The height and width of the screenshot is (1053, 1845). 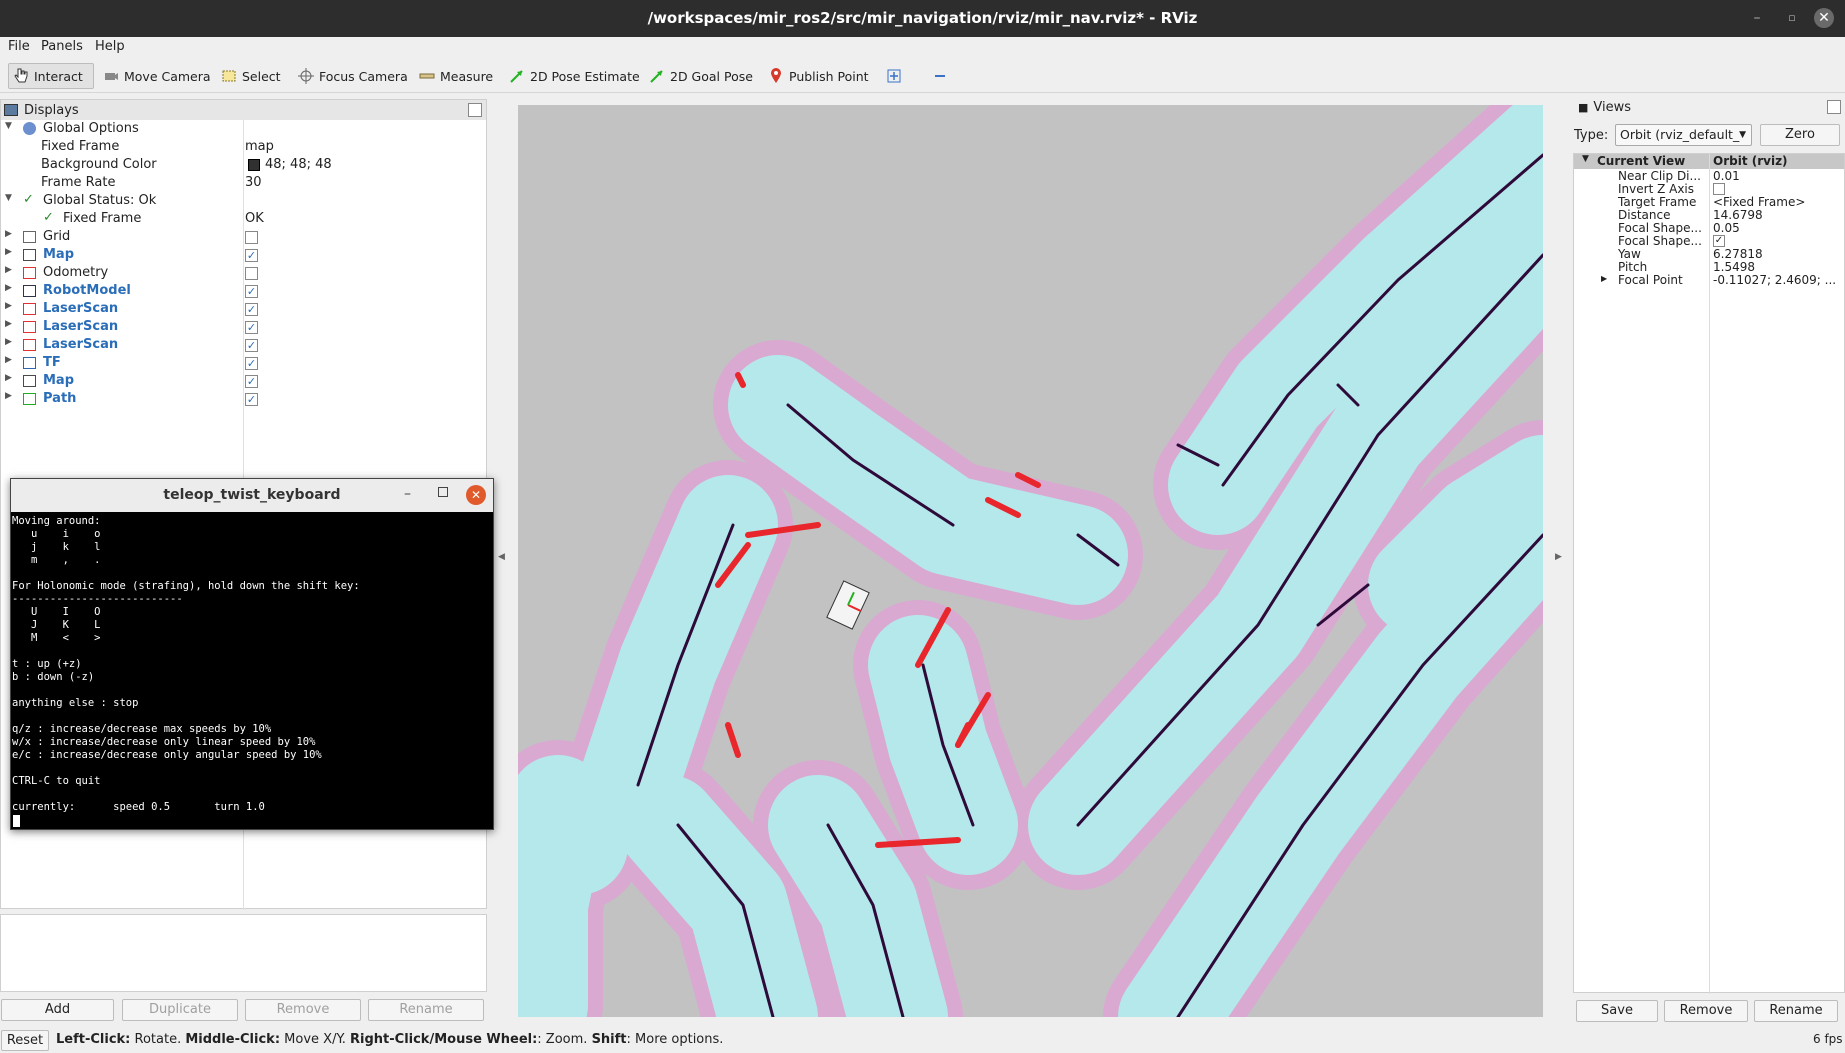 What do you see at coordinates (243, 129) in the screenshot?
I see `tree-item-global-options: ▼ Global Options` at bounding box center [243, 129].